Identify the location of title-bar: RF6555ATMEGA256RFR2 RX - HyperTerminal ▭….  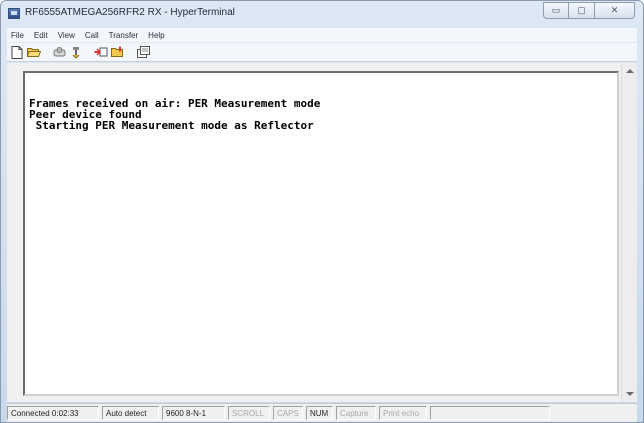
(322, 14).